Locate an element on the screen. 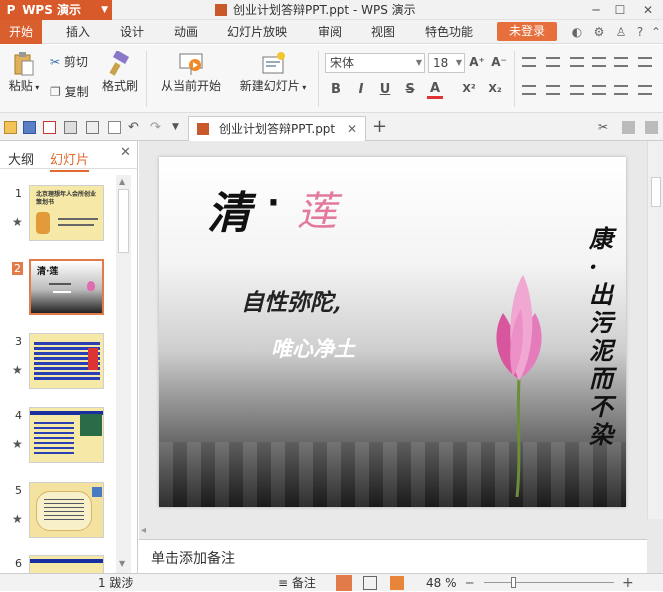 The height and width of the screenshot is (592, 663). slide-info: 1 跋涉 is located at coordinates (116, 583).